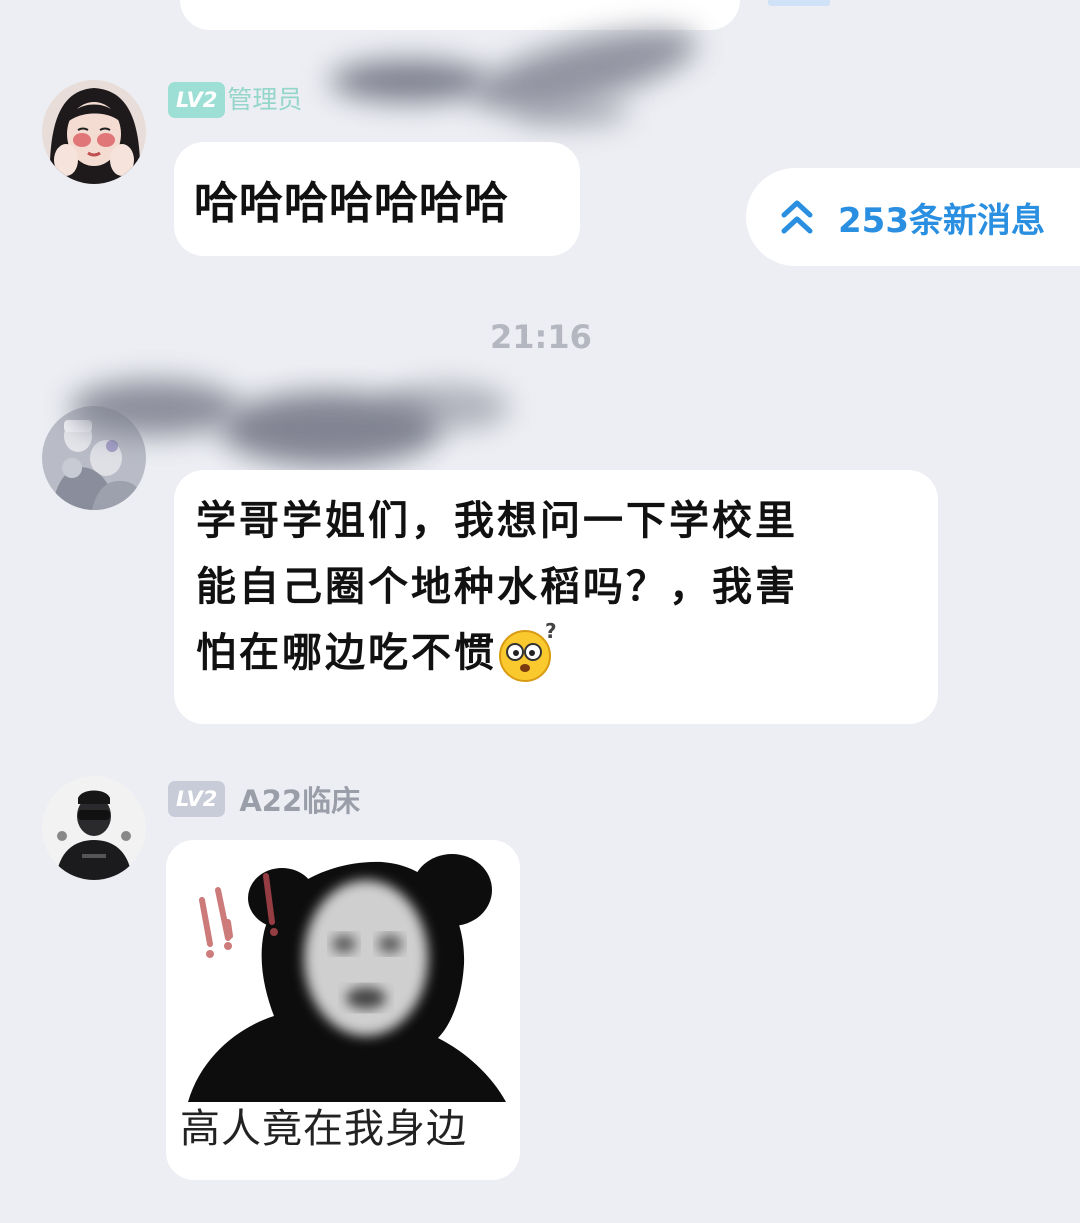 This screenshot has height=1223, width=1080. Describe the element at coordinates (497, 587) in the screenshot. I see `message-text-line: 能自己圈个地种水稻吗？，我害` at that location.